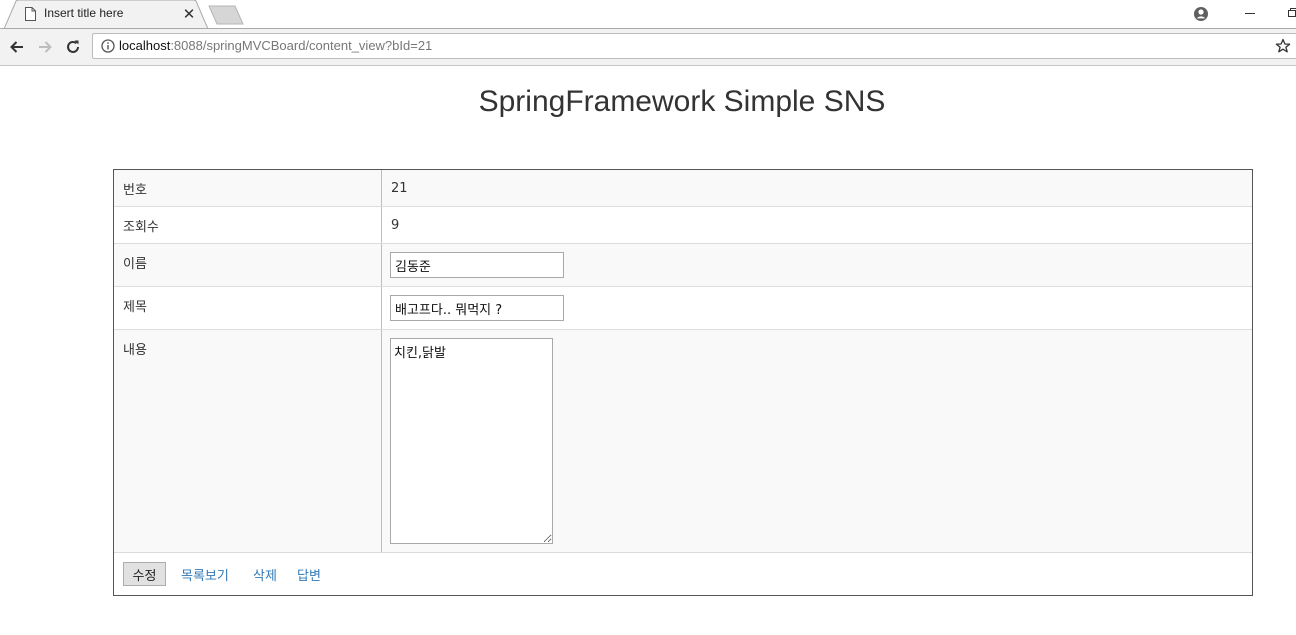 This screenshot has width=1296, height=635. I want to click on url-host: localhost, so click(145, 45).